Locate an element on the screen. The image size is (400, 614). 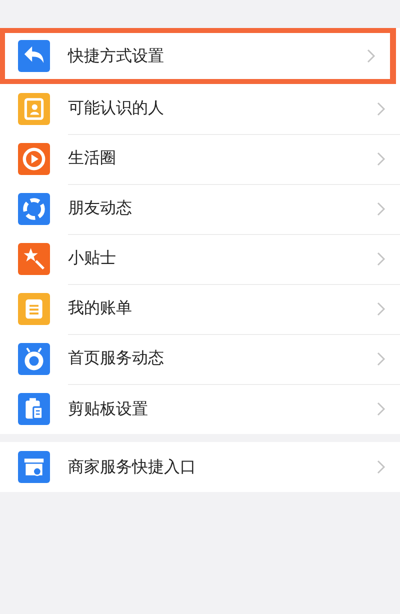
menu-item: 我的账单 is located at coordinates (200, 309).